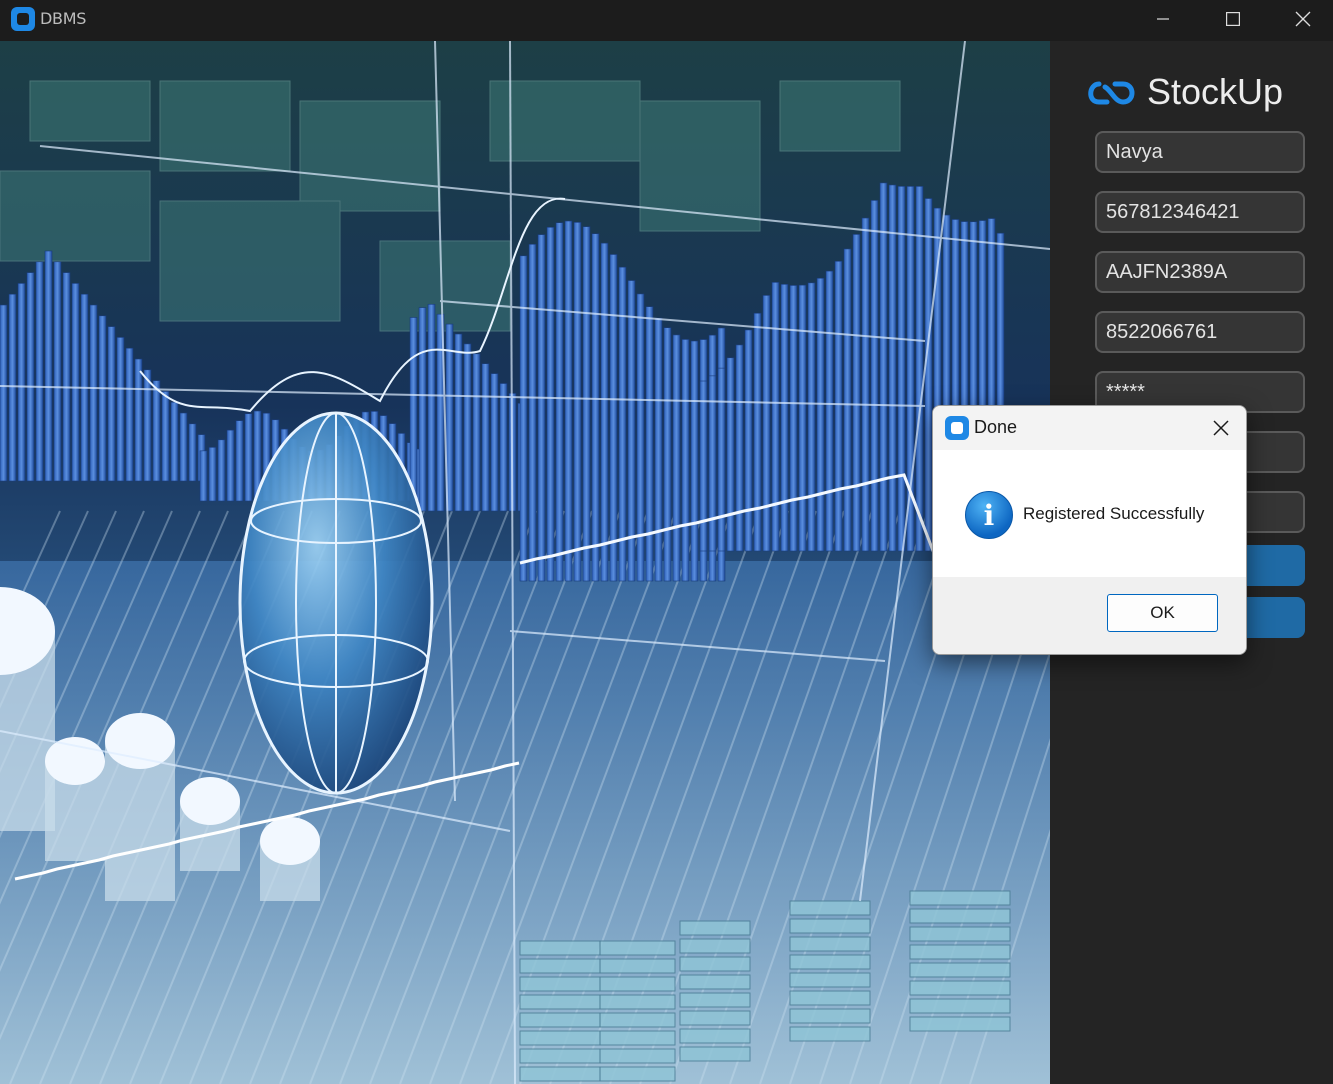 The height and width of the screenshot is (1084, 1333). What do you see at coordinates (1089, 428) in the screenshot?
I see `dialog-title-bar: Done` at bounding box center [1089, 428].